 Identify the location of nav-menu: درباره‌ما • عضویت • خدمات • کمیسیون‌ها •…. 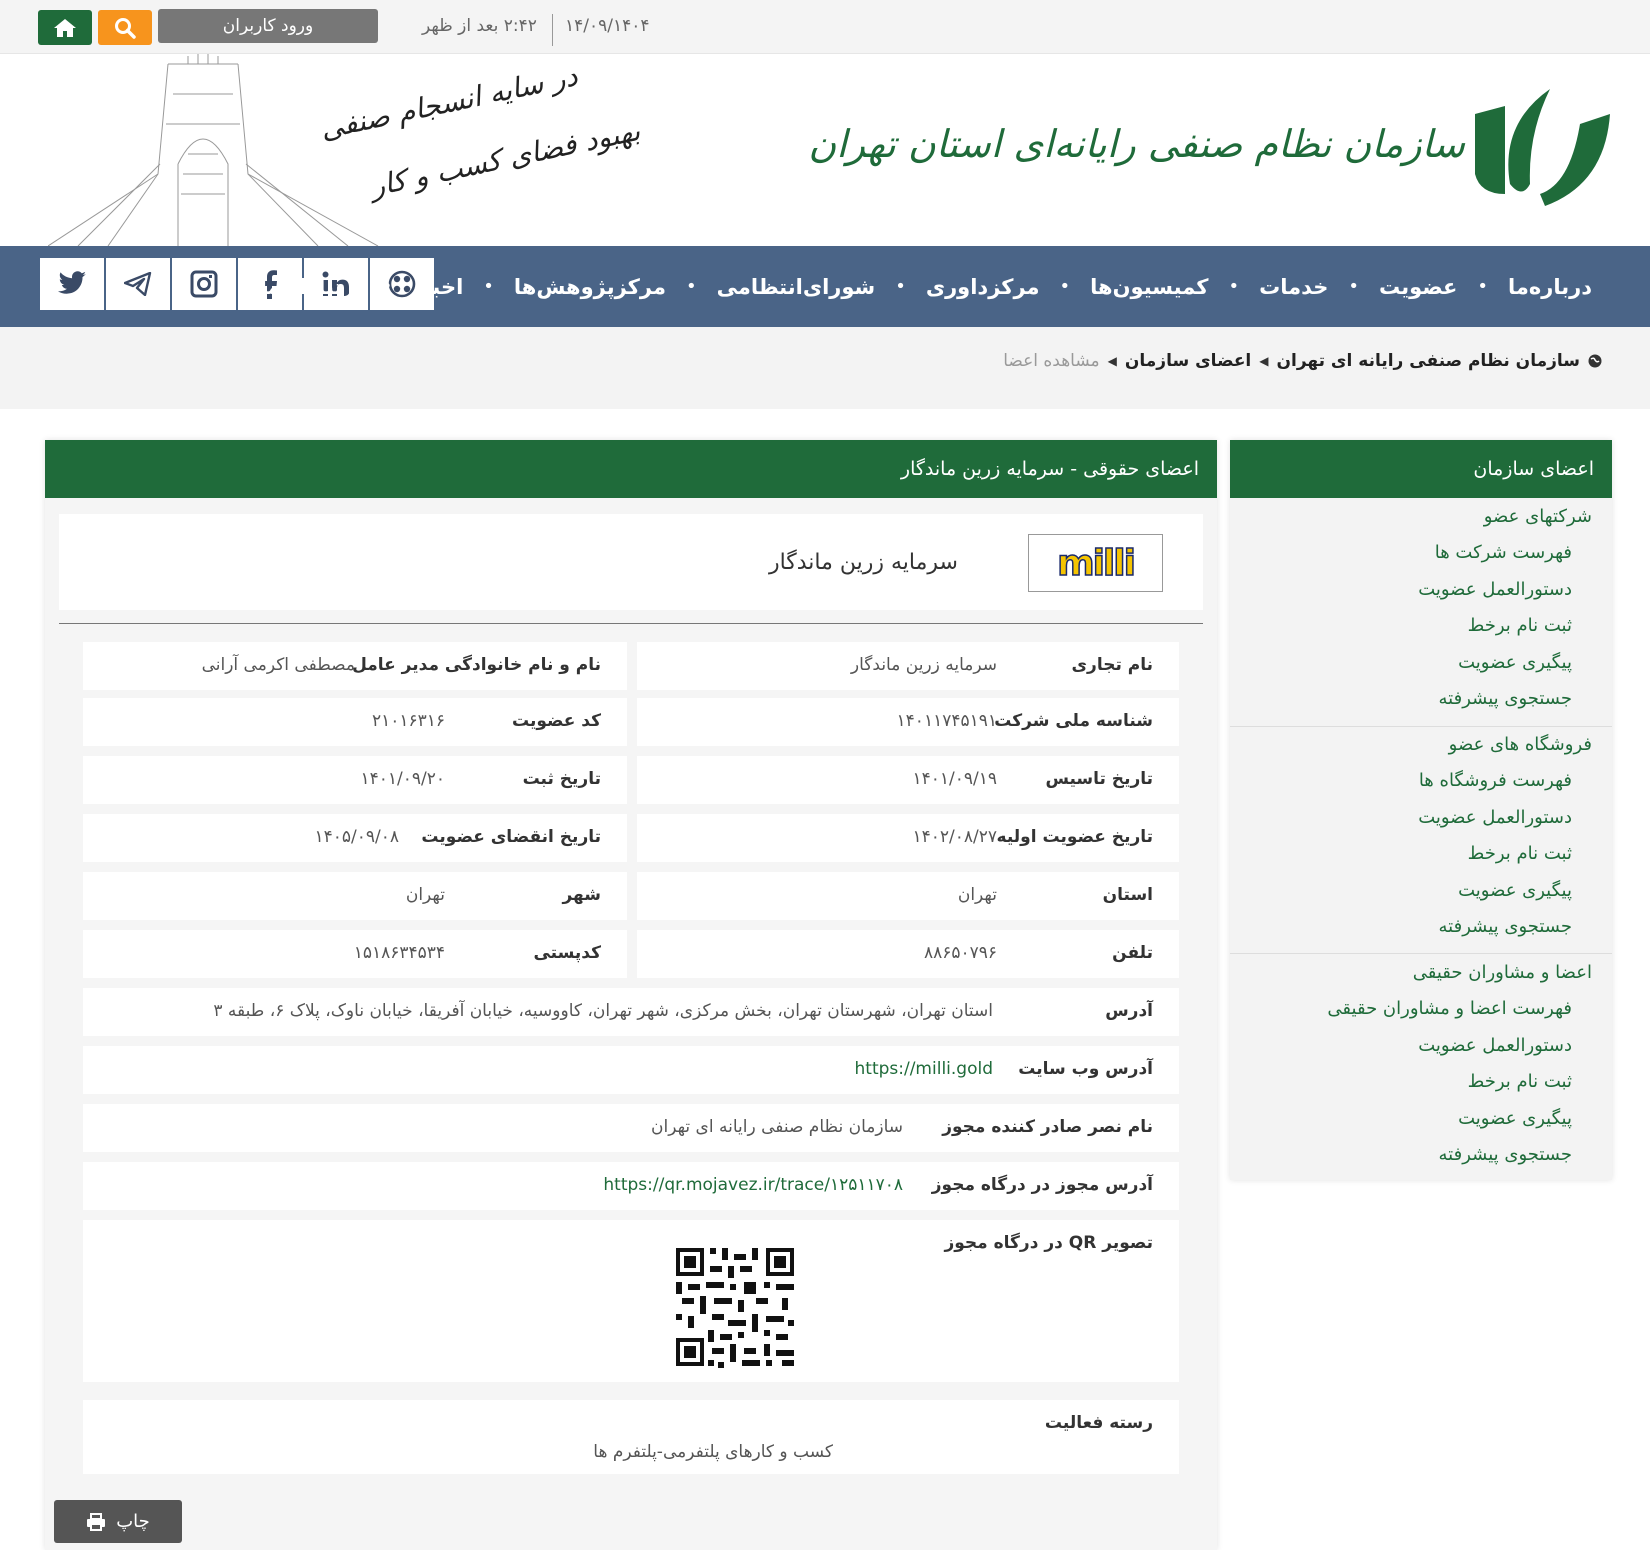
(926, 286).